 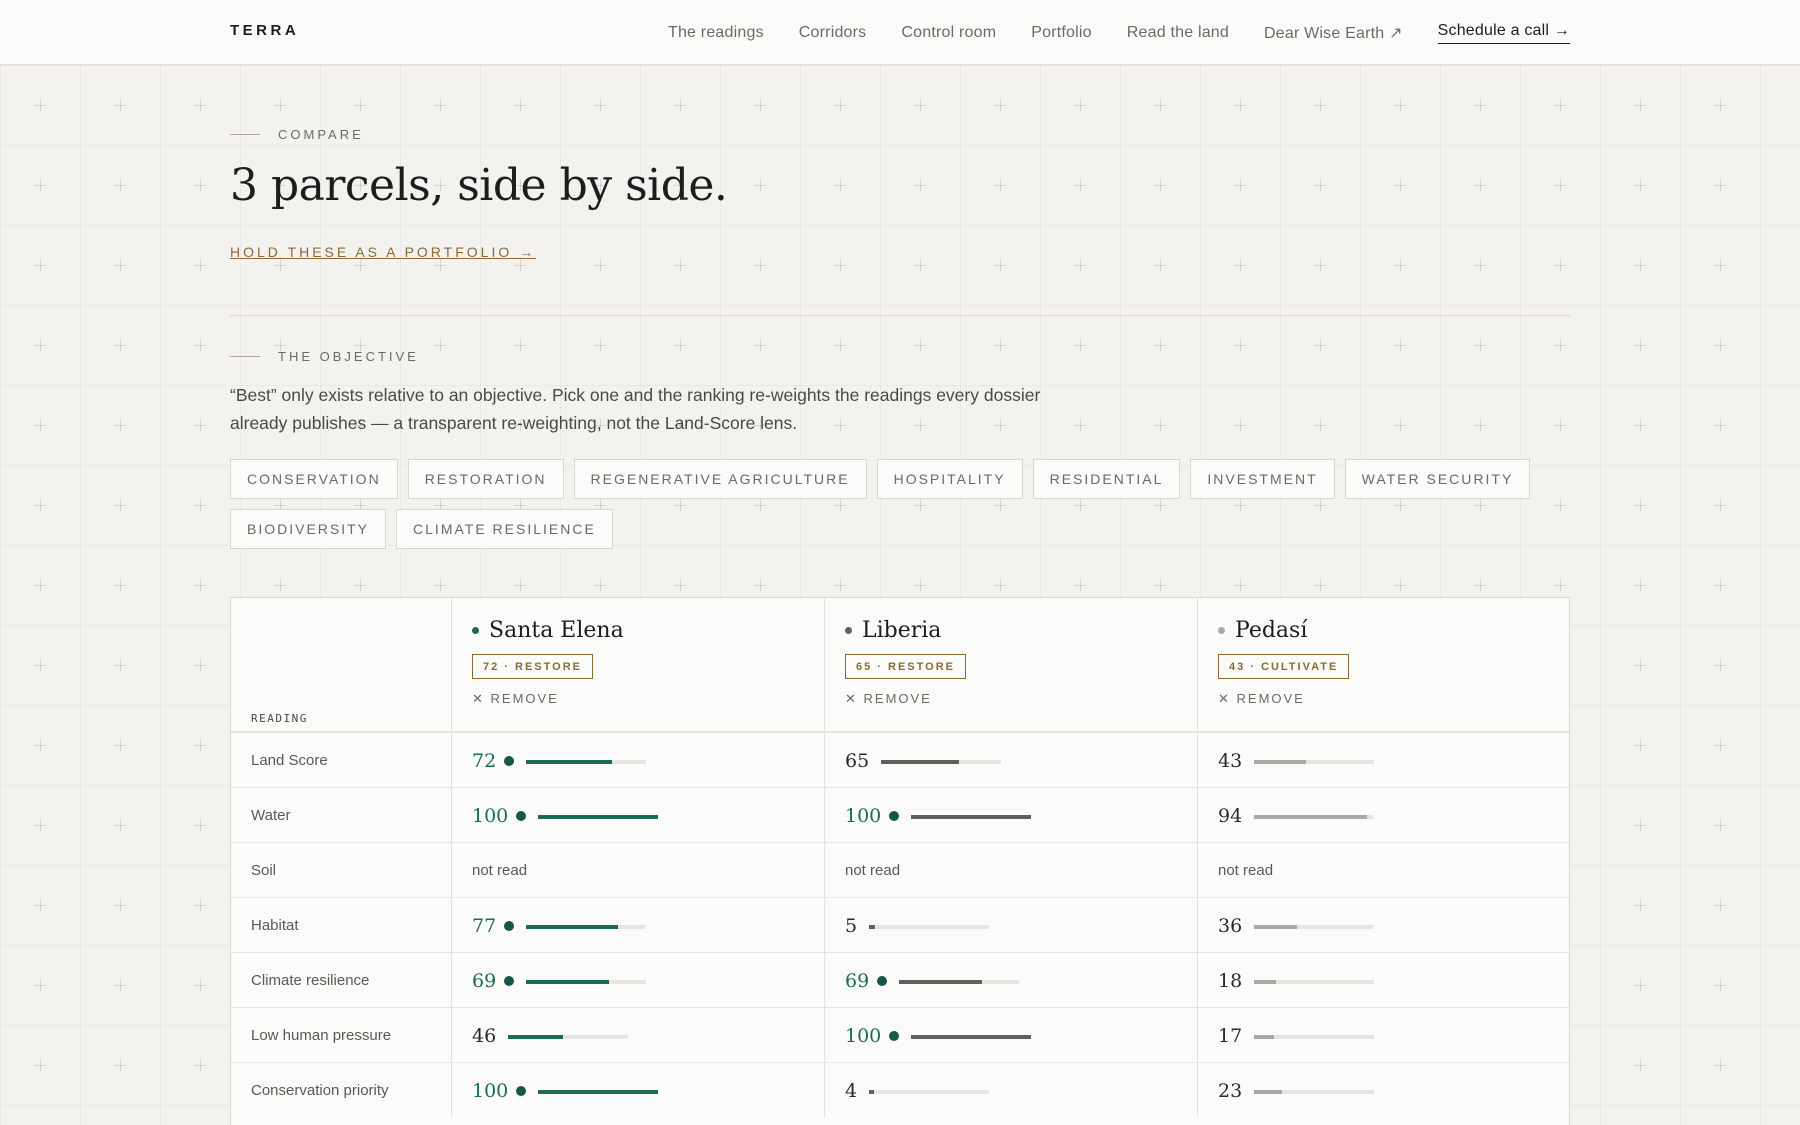 I want to click on reading-value-number: 65, so click(x=857, y=760).